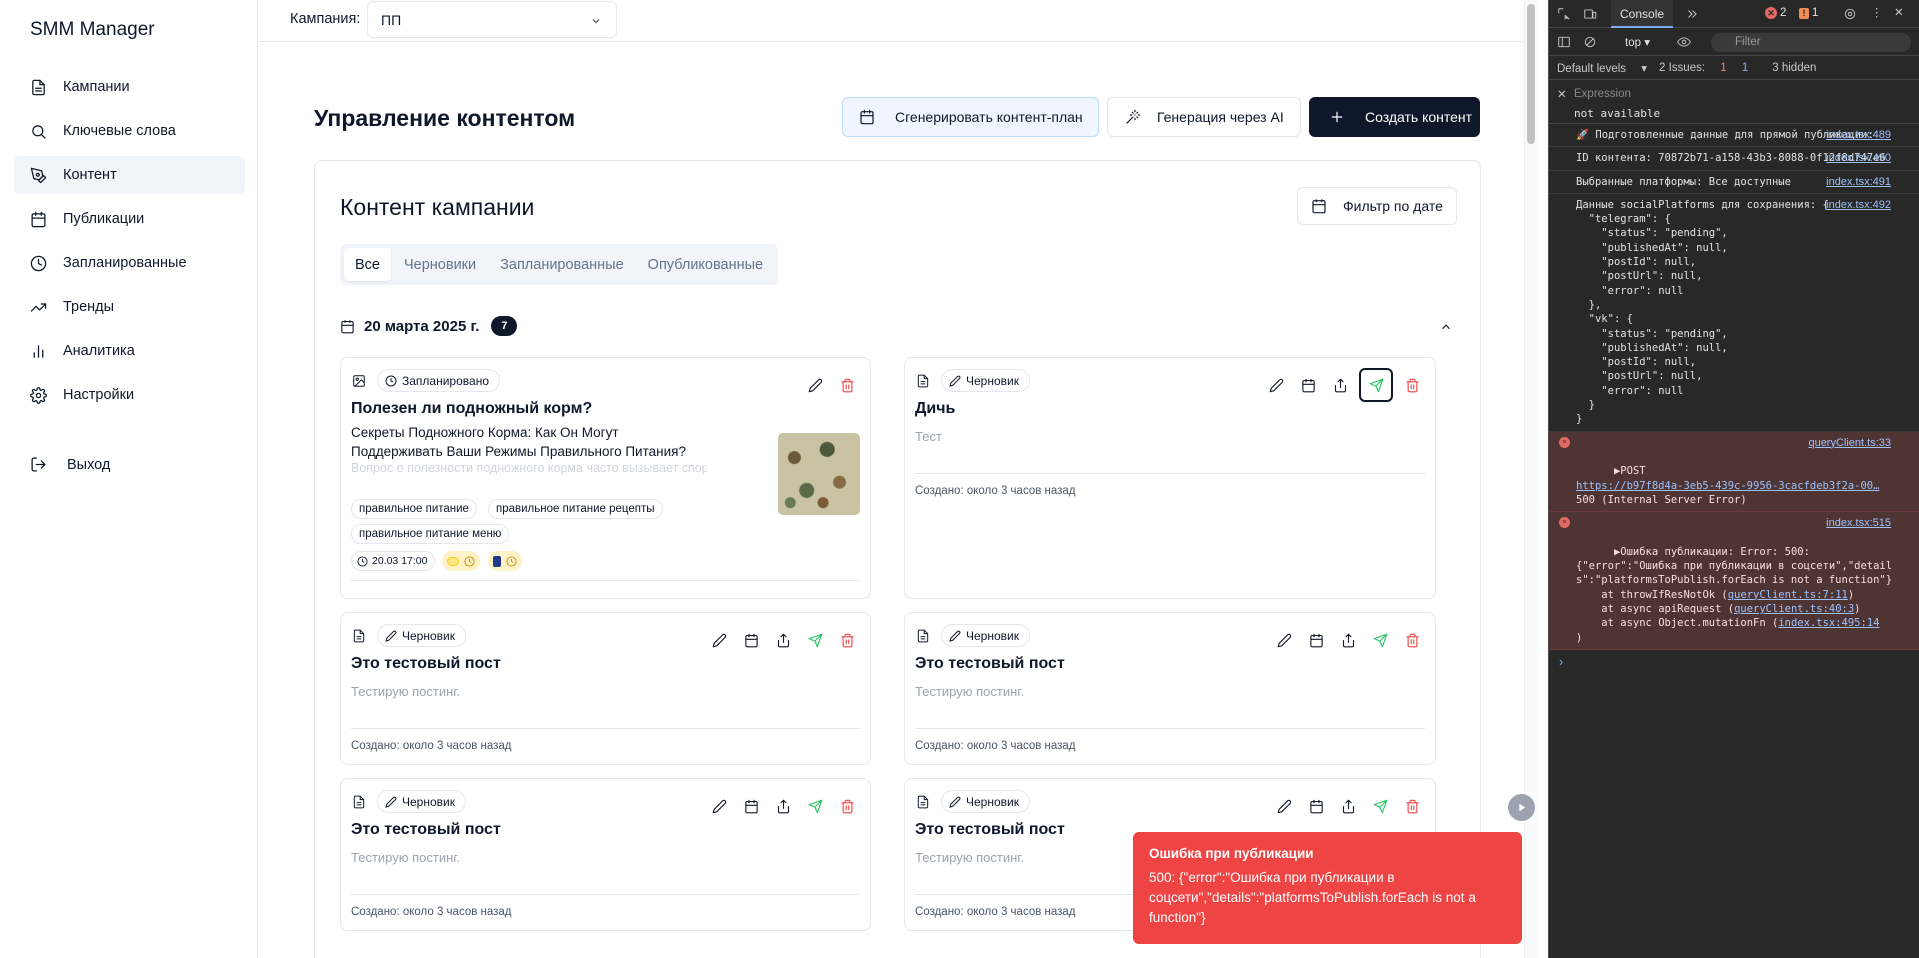 The height and width of the screenshot is (958, 1919). What do you see at coordinates (367, 264) in the screenshot?
I see `tab-all: Все` at bounding box center [367, 264].